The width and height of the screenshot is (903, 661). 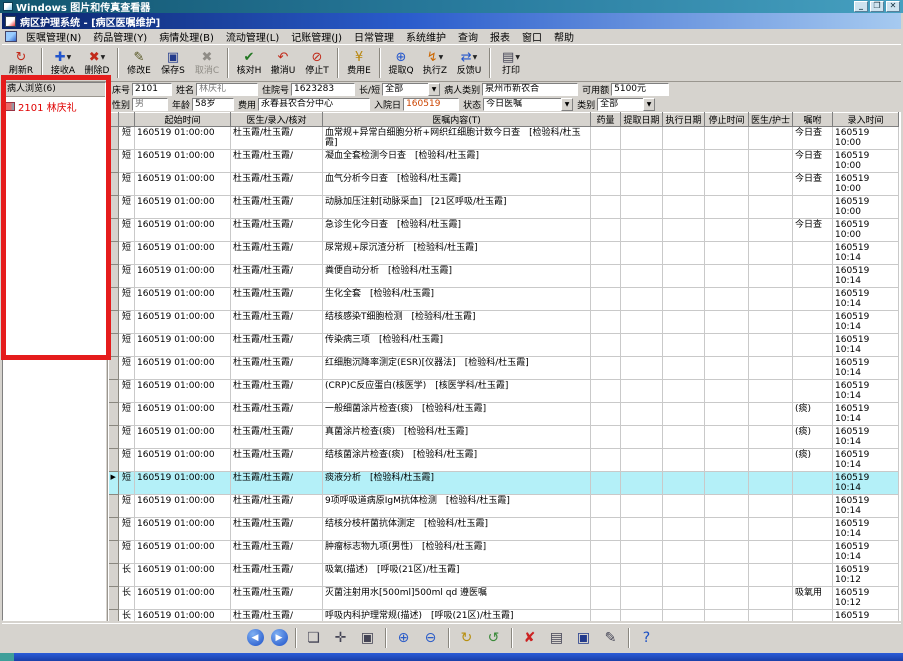 I want to click on zoom-in-button: ⊕, so click(x=404, y=638).